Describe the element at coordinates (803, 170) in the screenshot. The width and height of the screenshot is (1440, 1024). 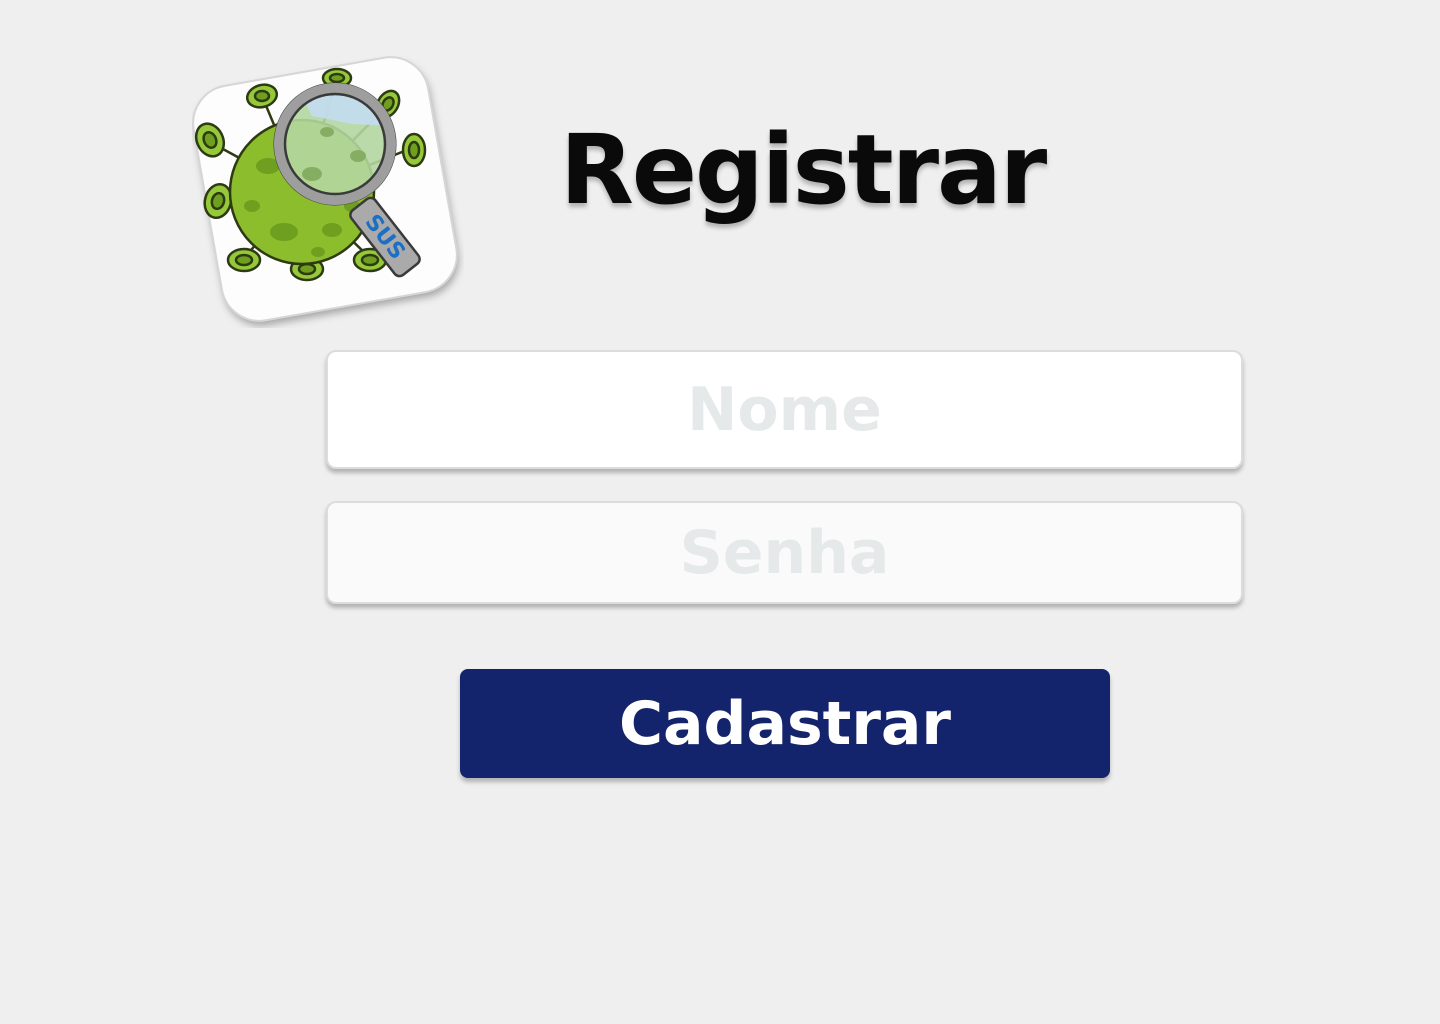
I see `page-title: Registrar` at that location.